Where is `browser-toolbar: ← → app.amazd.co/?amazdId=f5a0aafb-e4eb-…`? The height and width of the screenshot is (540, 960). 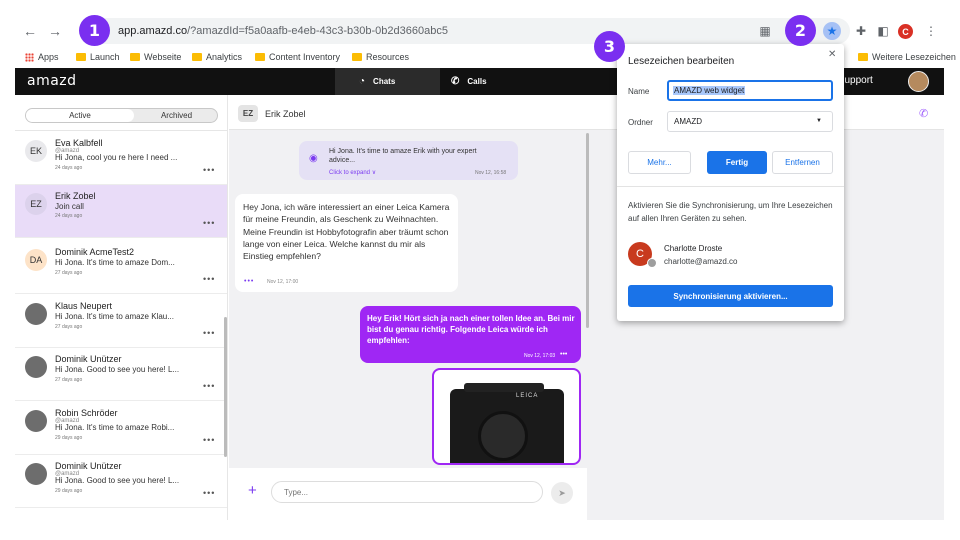 browser-toolbar: ← → app.amazd.co/?amazdId=f5a0aafb-e4eb-… is located at coordinates (480, 31).